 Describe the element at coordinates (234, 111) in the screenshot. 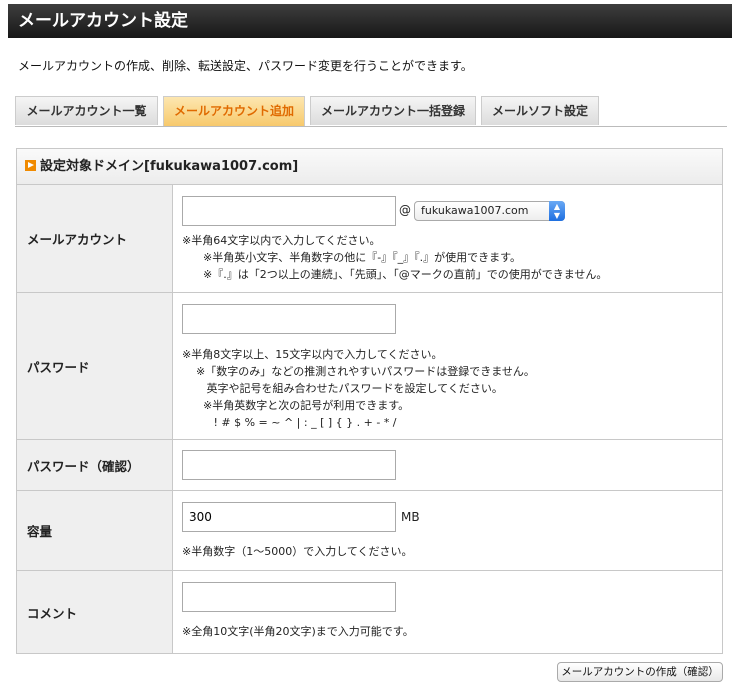

I see `tab-account-add: メールアカウント追加` at that location.